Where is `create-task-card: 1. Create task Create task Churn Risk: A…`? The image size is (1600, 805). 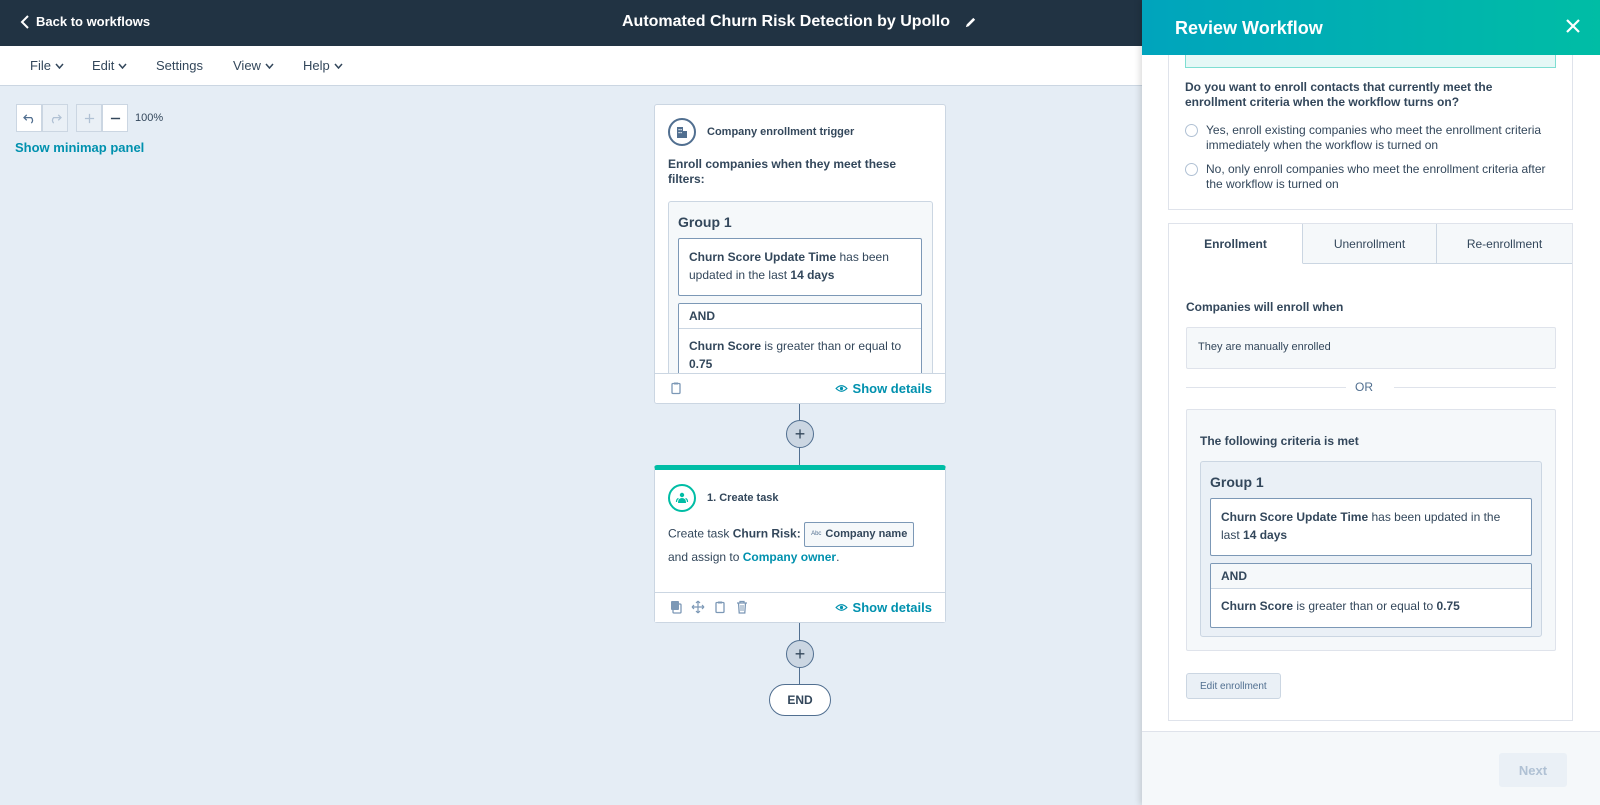
create-task-card: 1. Create task Create task Churn Risk: A… is located at coordinates (800, 544).